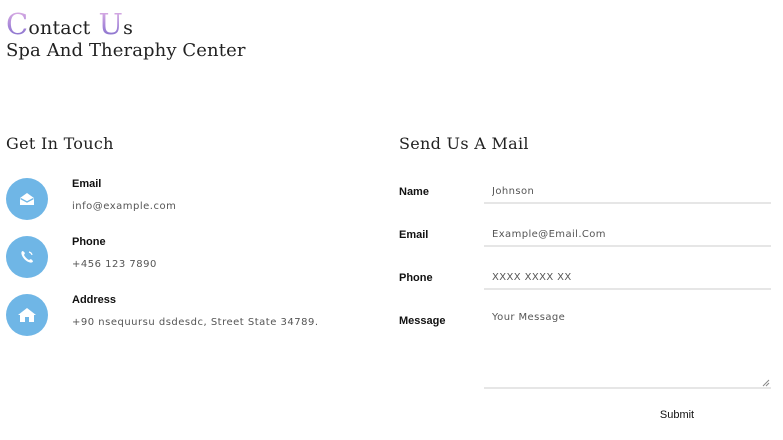  I want to click on message-textarea, so click(627, 349).